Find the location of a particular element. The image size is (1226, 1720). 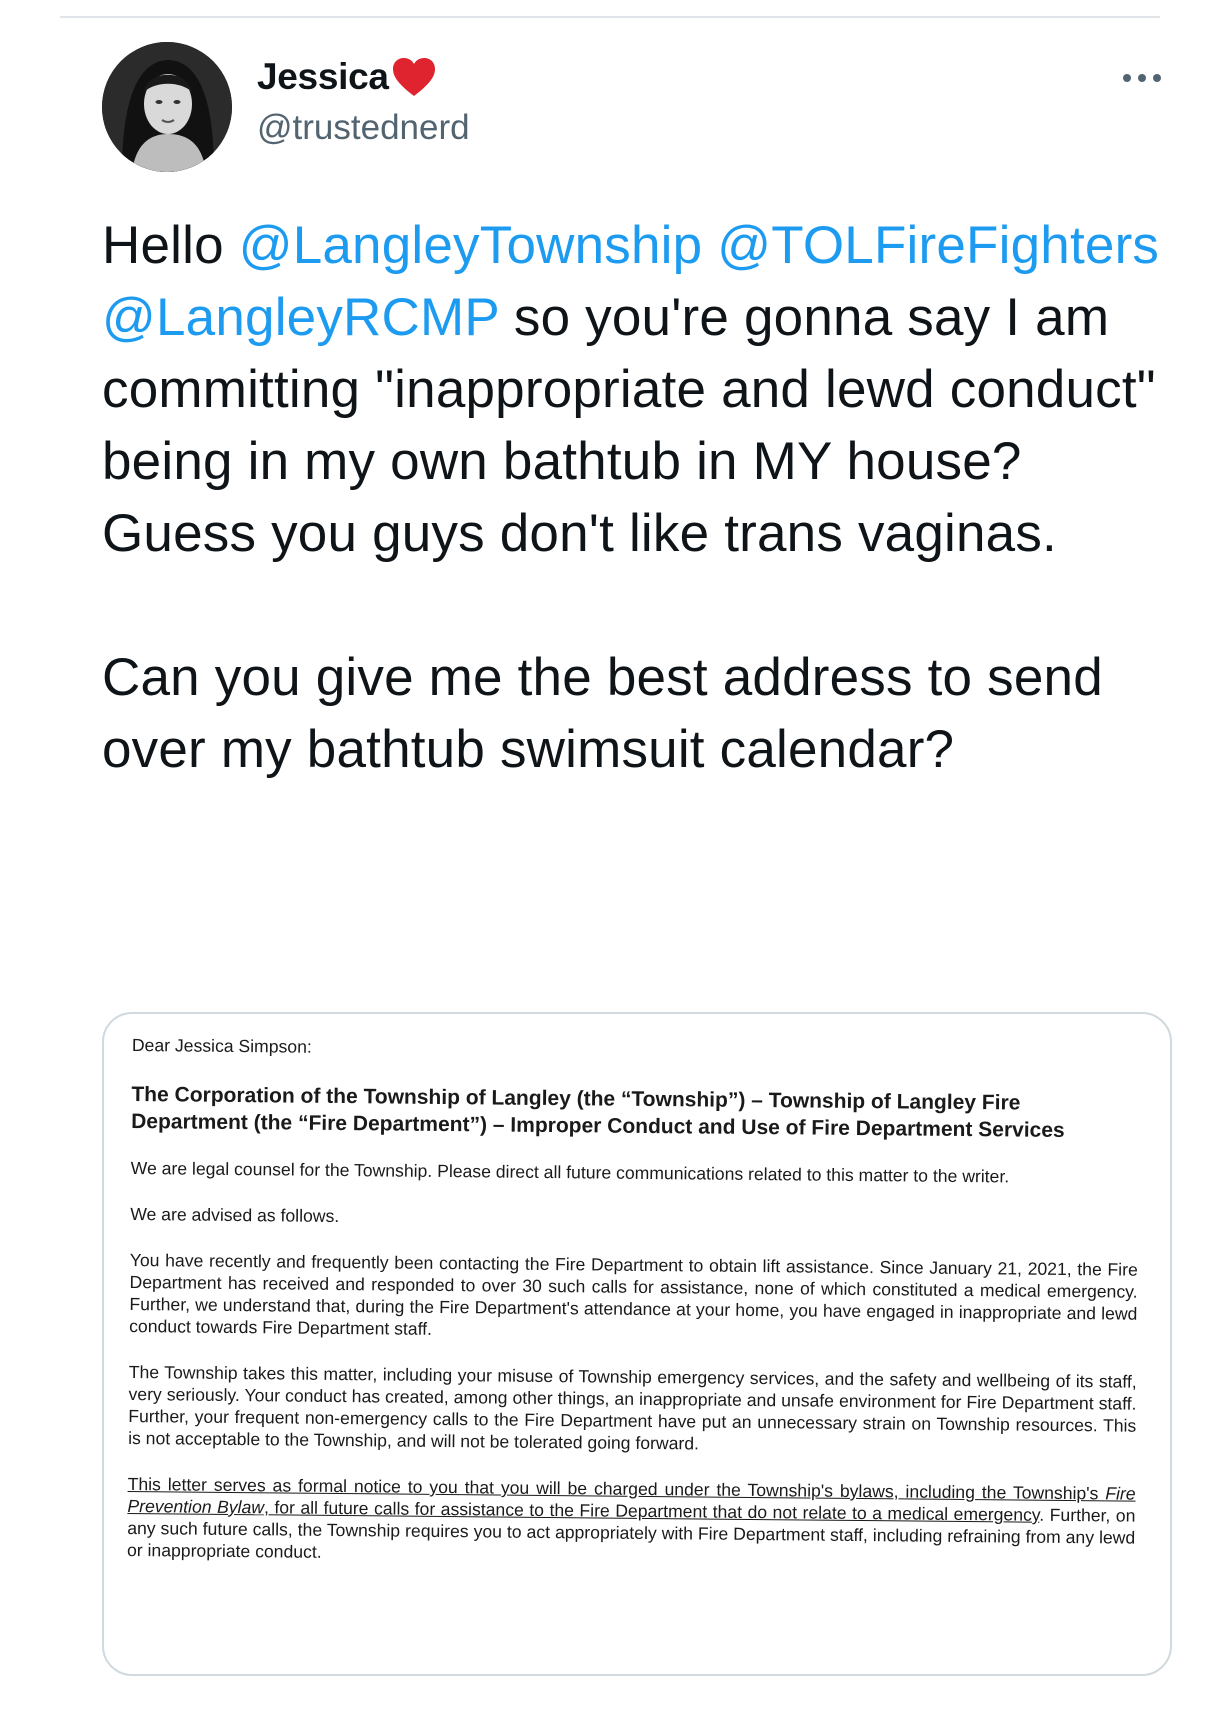

top-divider is located at coordinates (610, 17).